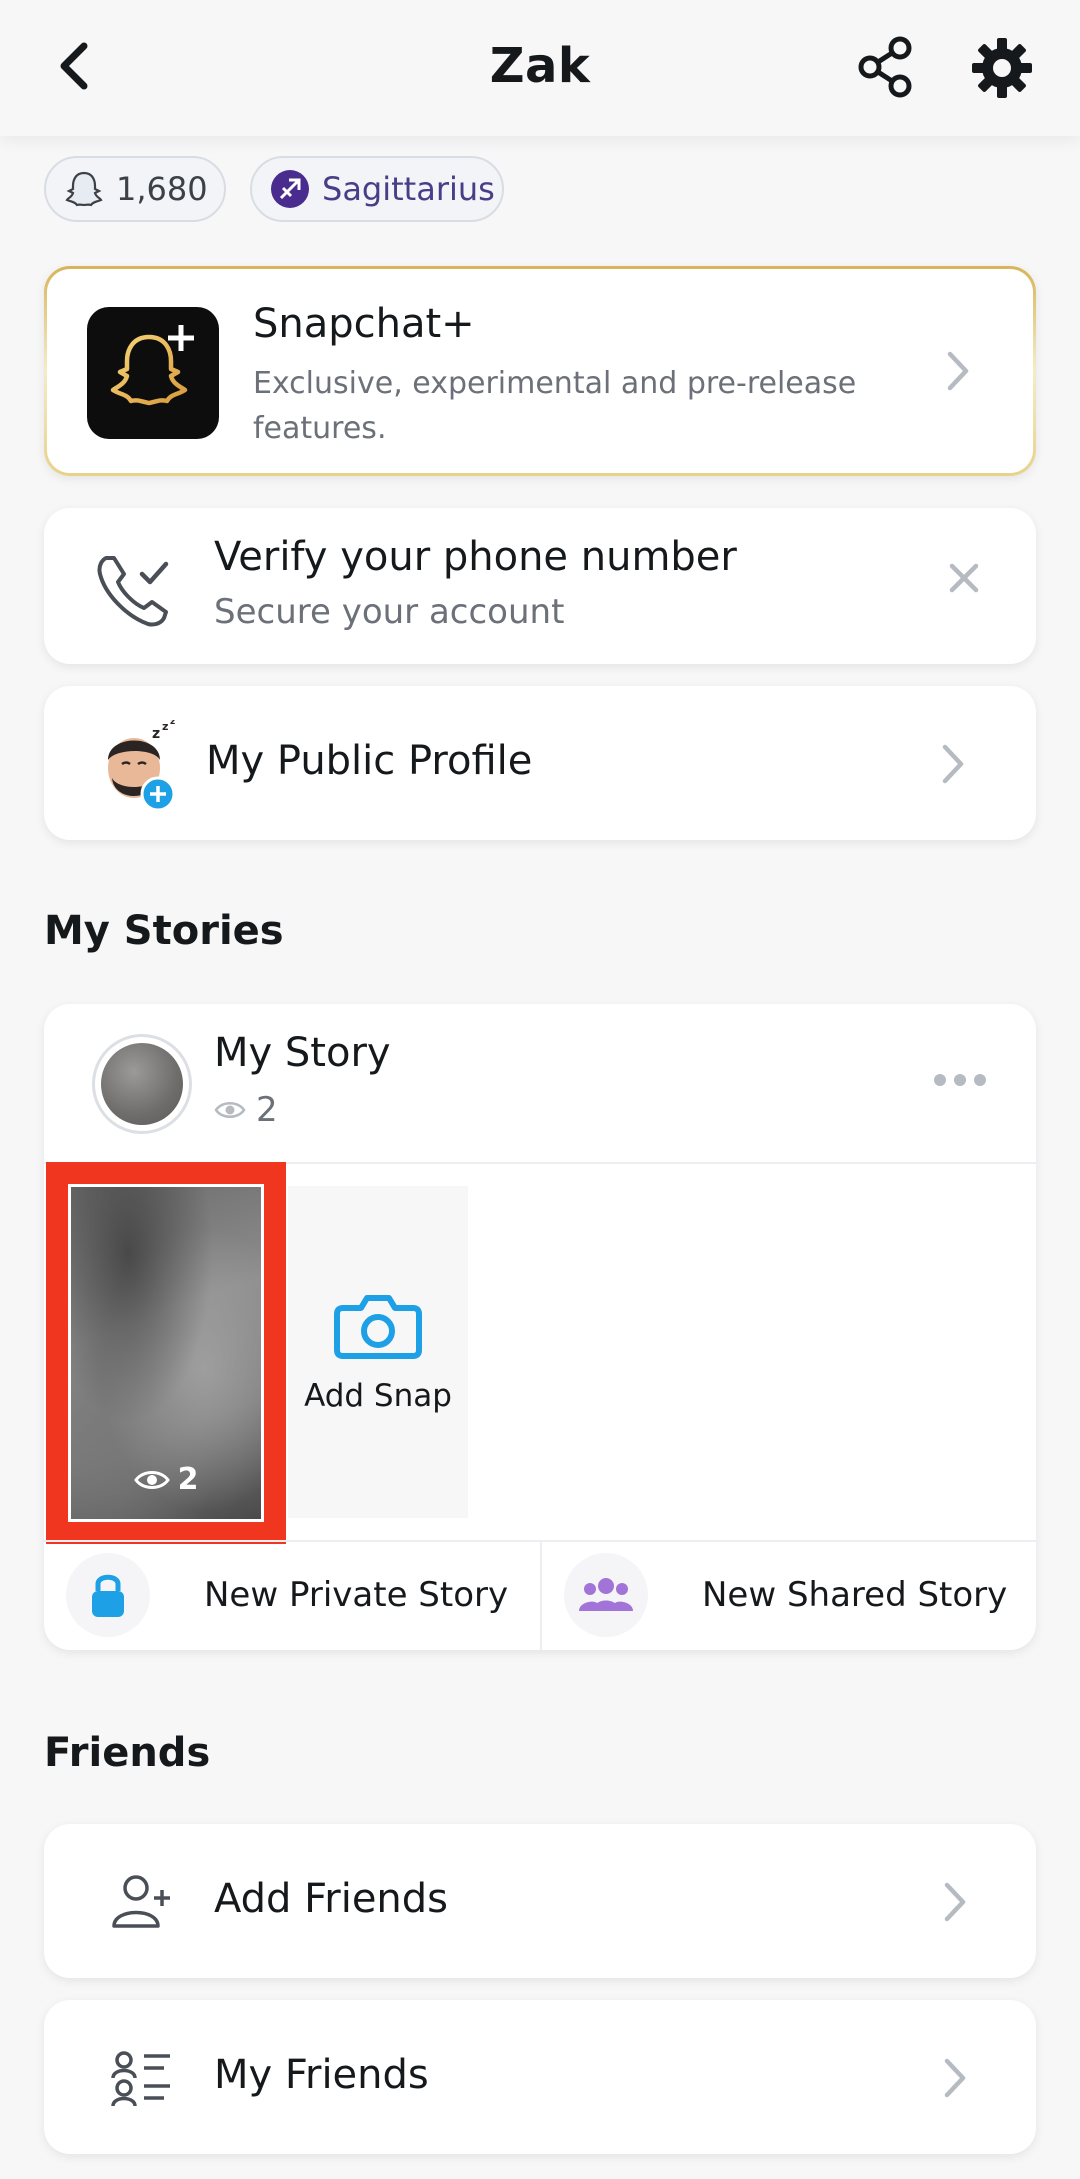  Describe the element at coordinates (108, 1595) in the screenshot. I see `lock-icon` at that location.